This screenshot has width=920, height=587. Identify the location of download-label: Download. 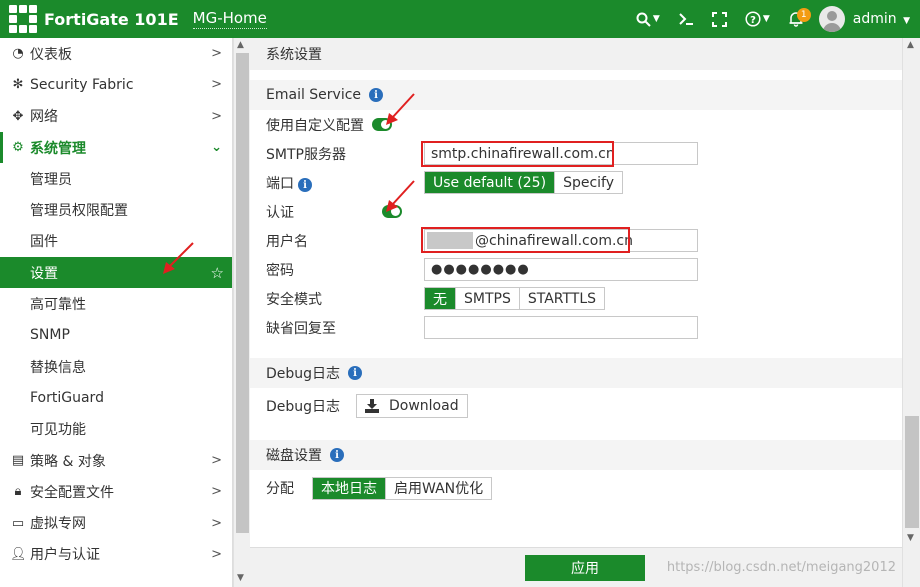
(424, 406).